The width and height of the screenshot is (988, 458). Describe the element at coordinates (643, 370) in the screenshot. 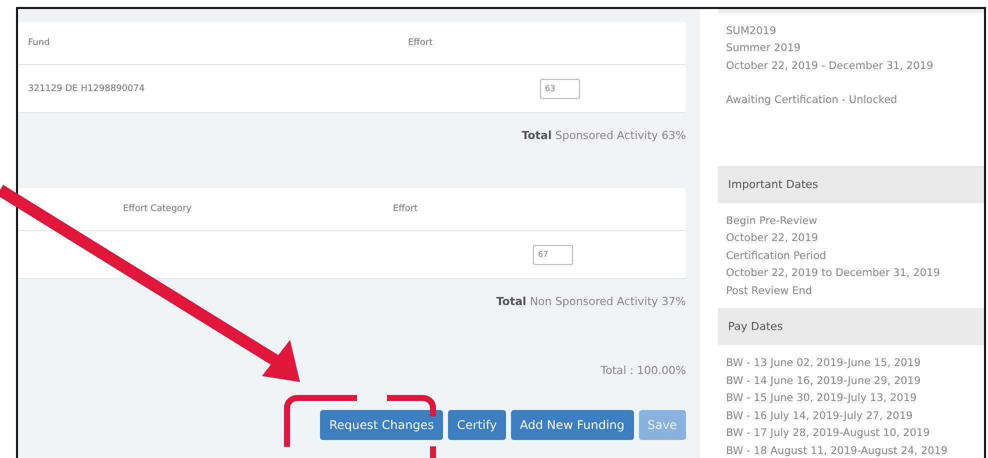

I see `grand-total: Total : 100.00%` at that location.